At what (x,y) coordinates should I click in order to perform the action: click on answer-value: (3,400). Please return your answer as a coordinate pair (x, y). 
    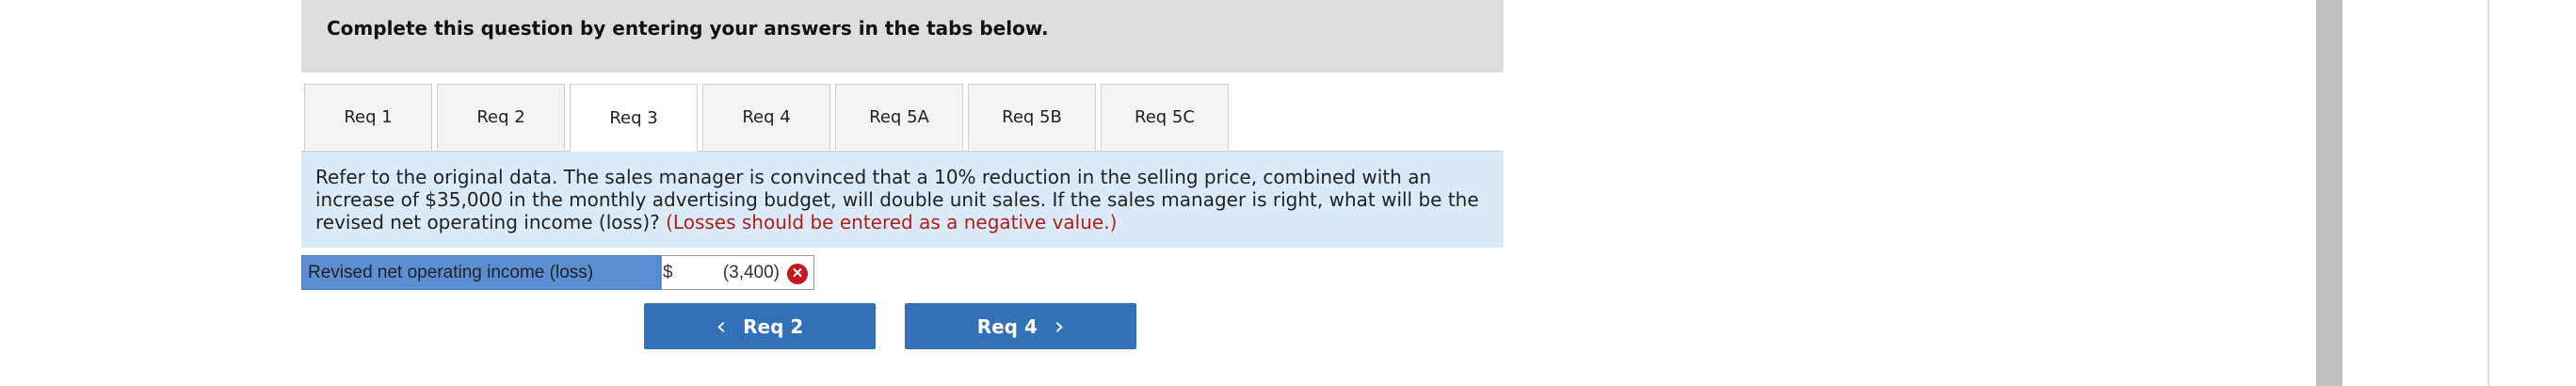
    Looking at the image, I should click on (751, 272).